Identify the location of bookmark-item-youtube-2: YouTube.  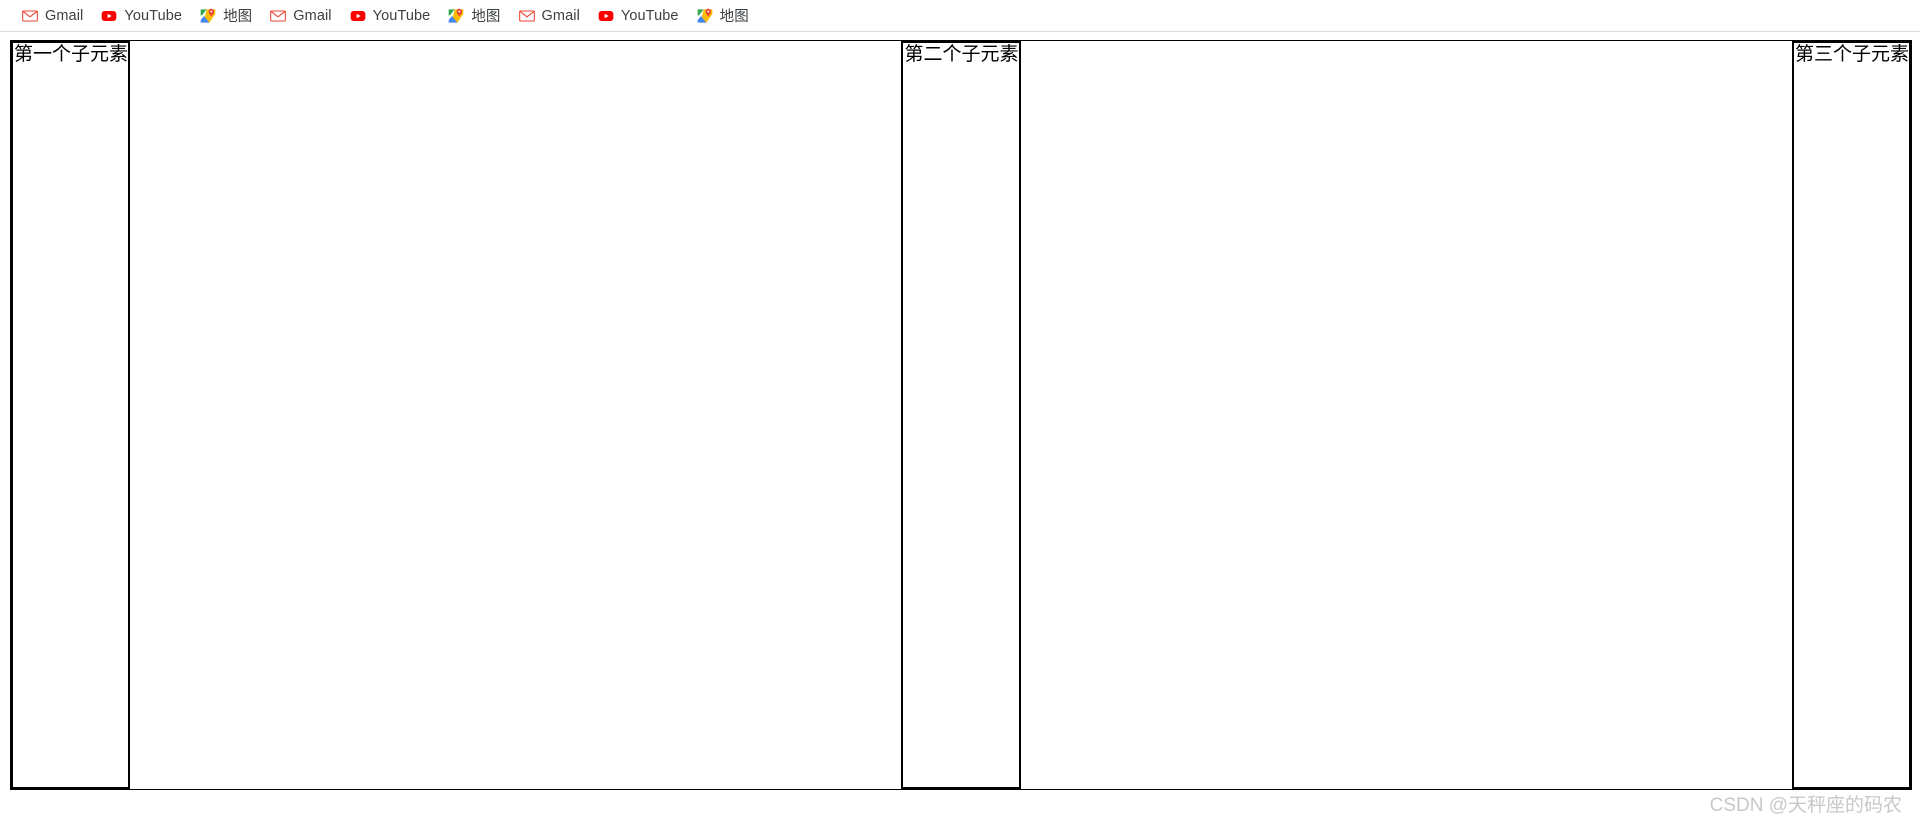
(390, 16).